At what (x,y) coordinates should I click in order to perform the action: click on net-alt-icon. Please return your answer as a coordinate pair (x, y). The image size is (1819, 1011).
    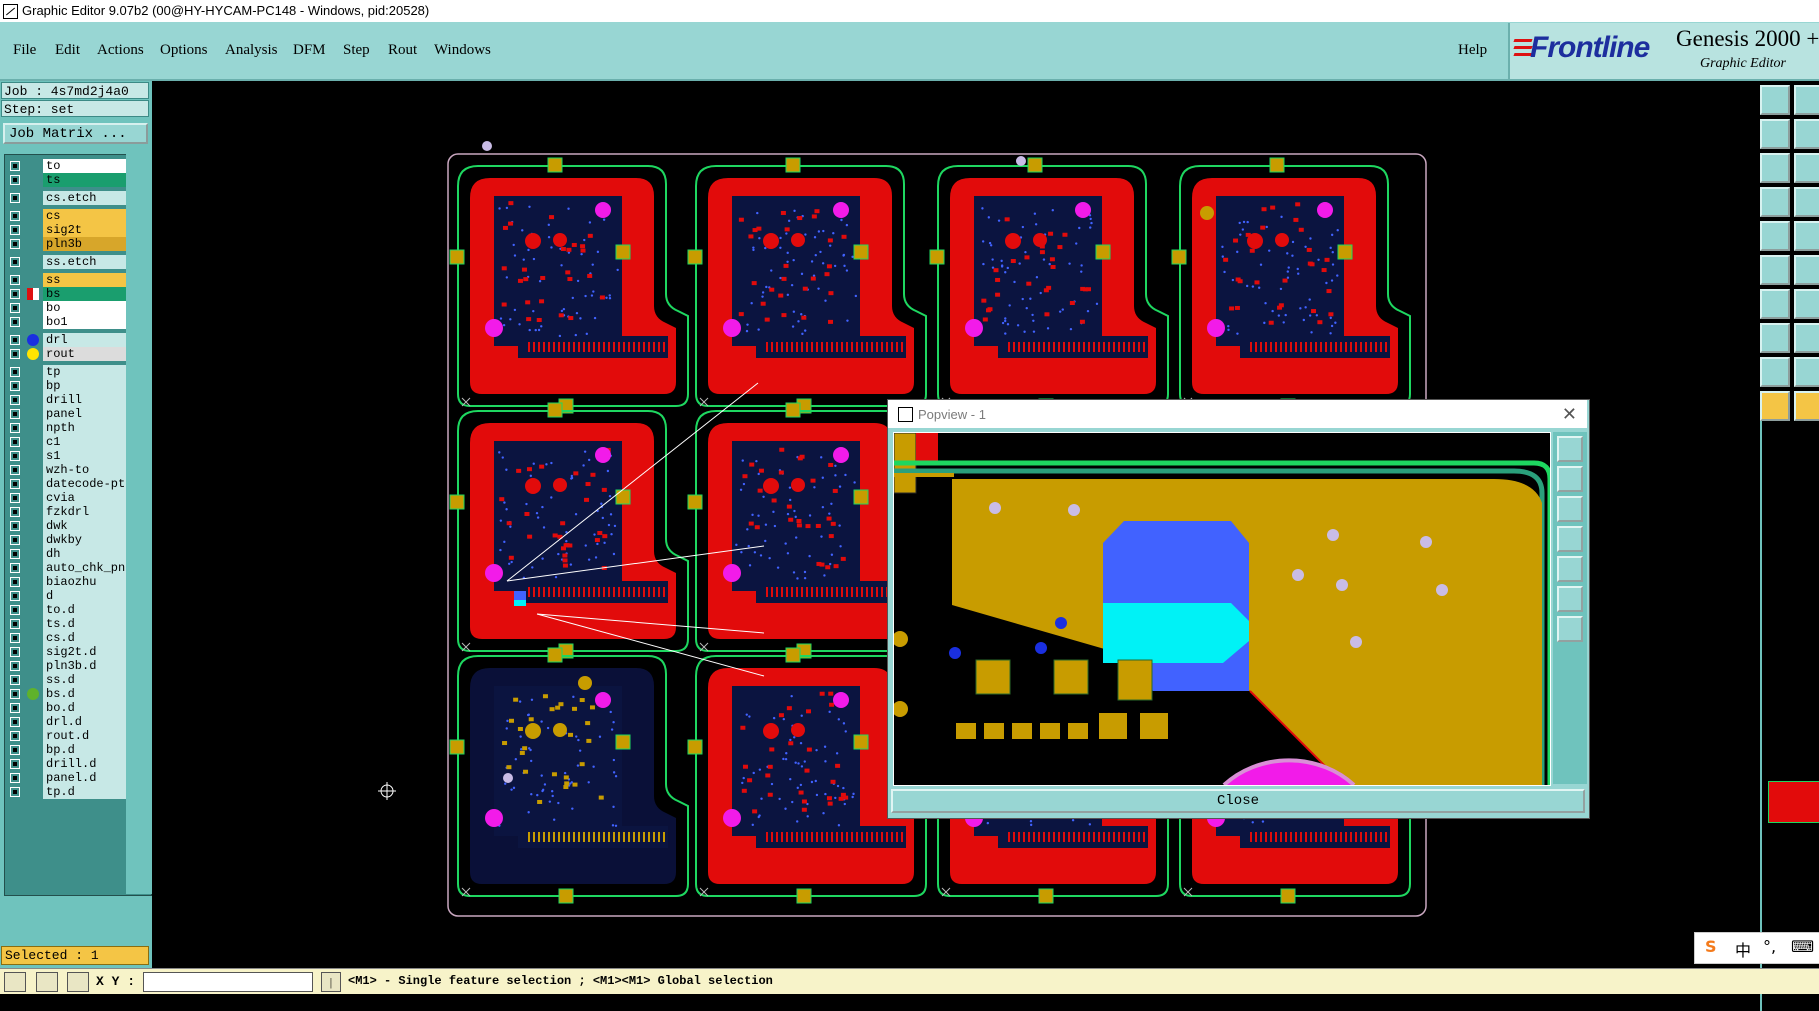
    Looking at the image, I should click on (1806, 270).